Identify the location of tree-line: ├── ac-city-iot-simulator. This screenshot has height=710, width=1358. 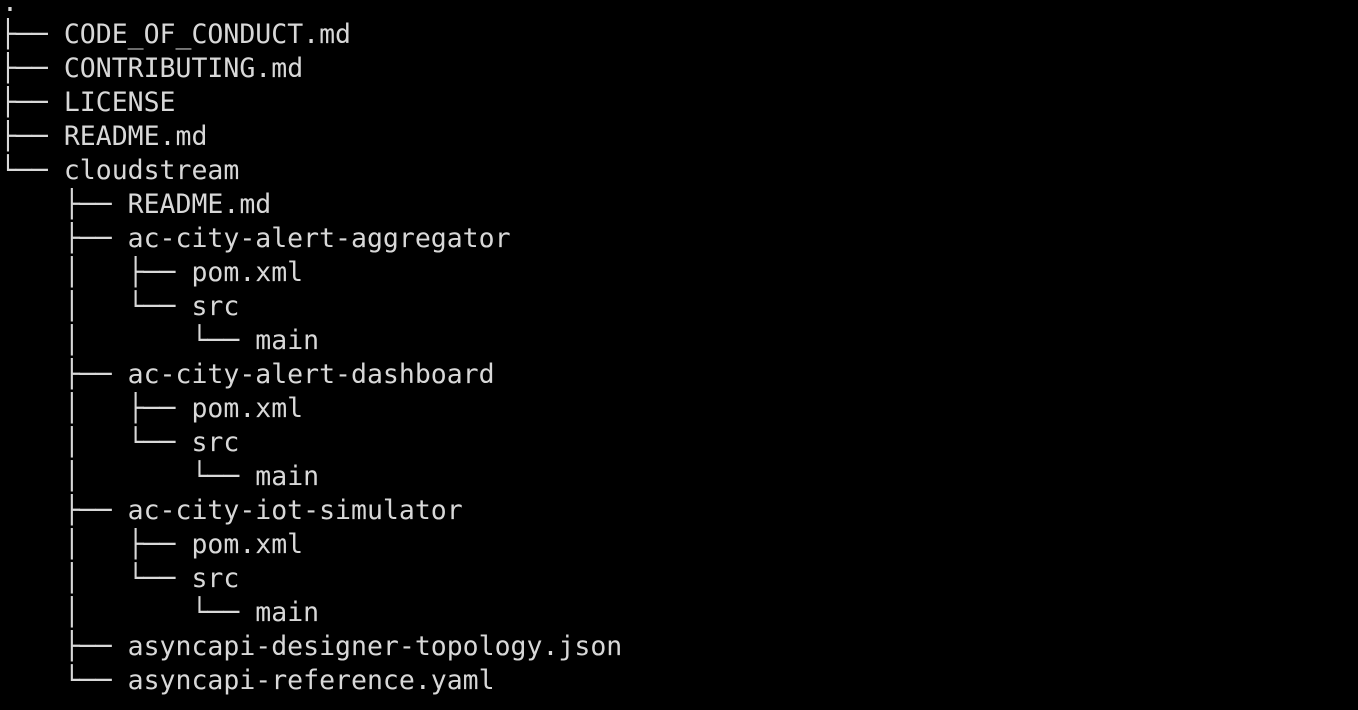
(311, 511).